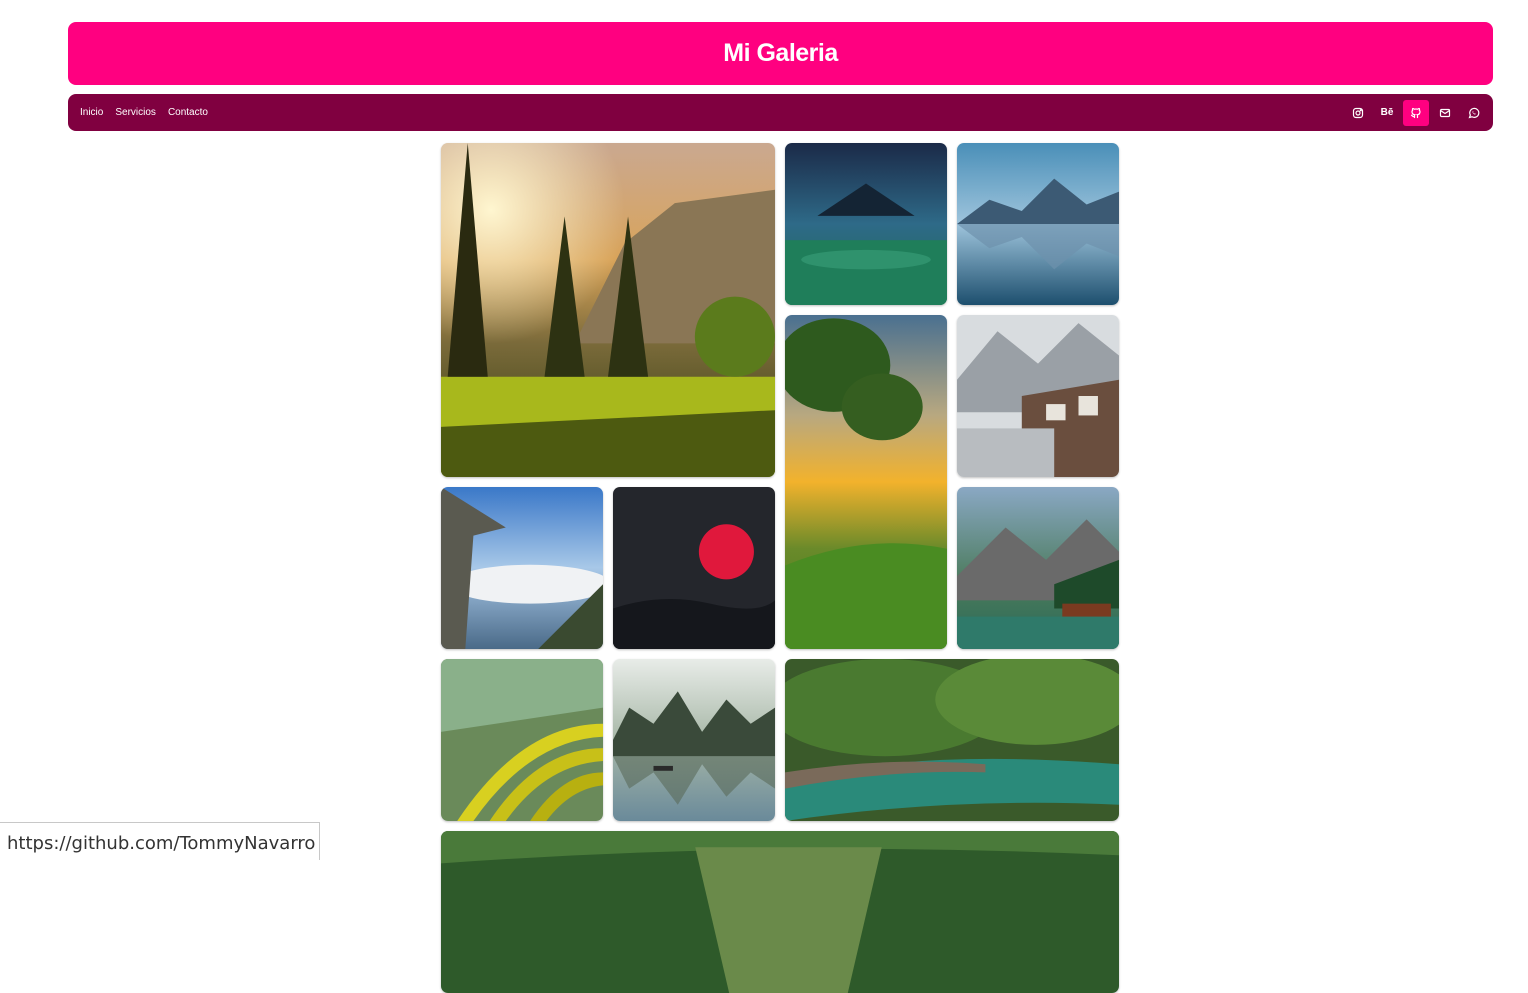  I want to click on mail-icon, so click(1445, 112).